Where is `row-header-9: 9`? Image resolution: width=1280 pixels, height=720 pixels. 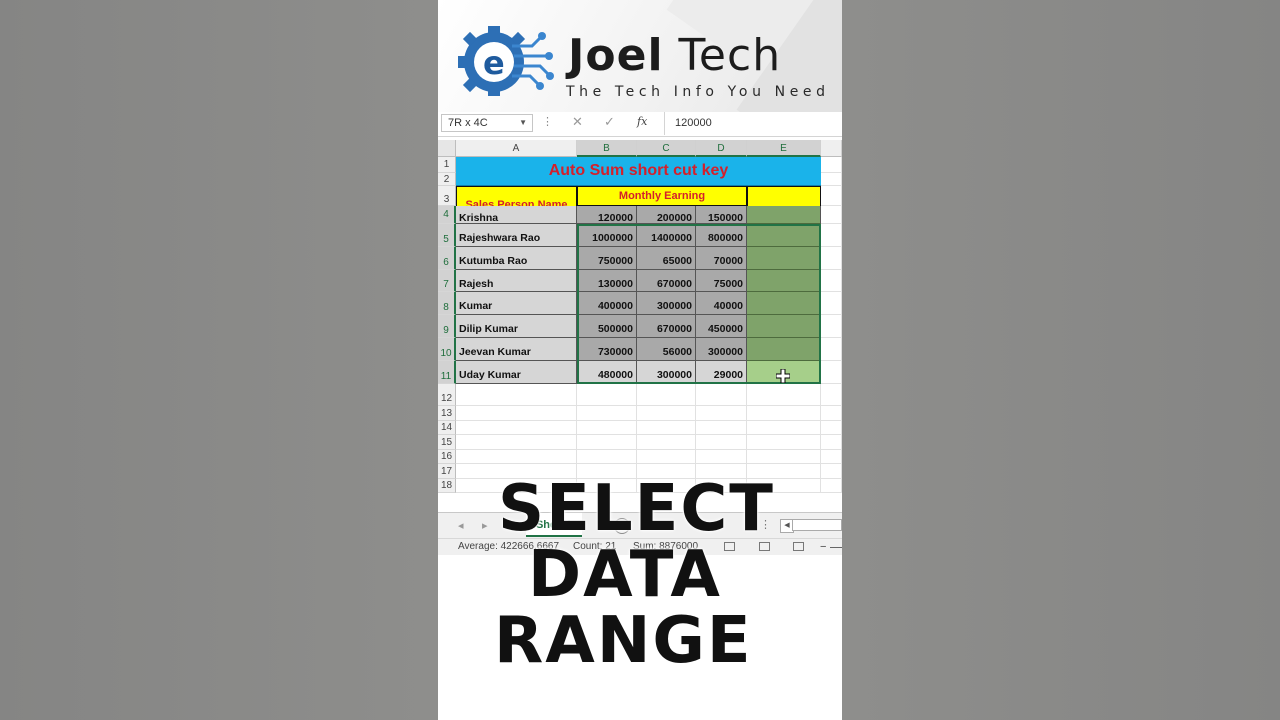 row-header-9: 9 is located at coordinates (447, 326).